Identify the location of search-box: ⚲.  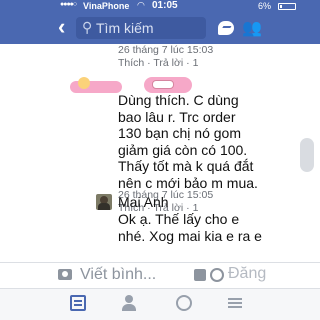
(141, 28).